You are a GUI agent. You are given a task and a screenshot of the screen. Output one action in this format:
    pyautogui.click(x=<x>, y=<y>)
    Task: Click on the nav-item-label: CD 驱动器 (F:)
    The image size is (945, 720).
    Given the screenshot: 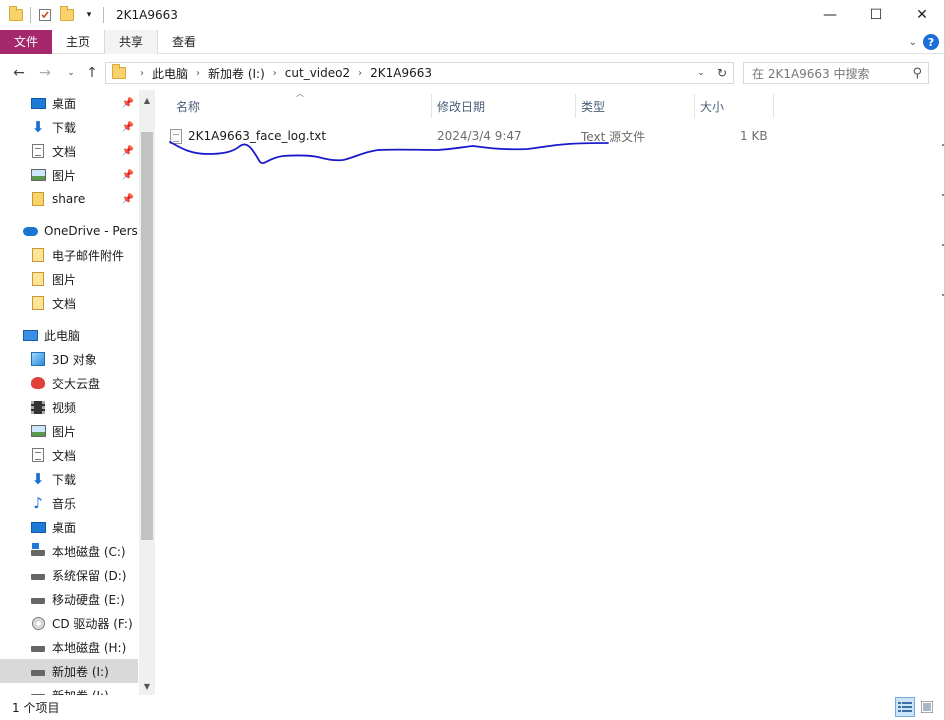 What is the action you would take?
    pyautogui.click(x=92, y=623)
    